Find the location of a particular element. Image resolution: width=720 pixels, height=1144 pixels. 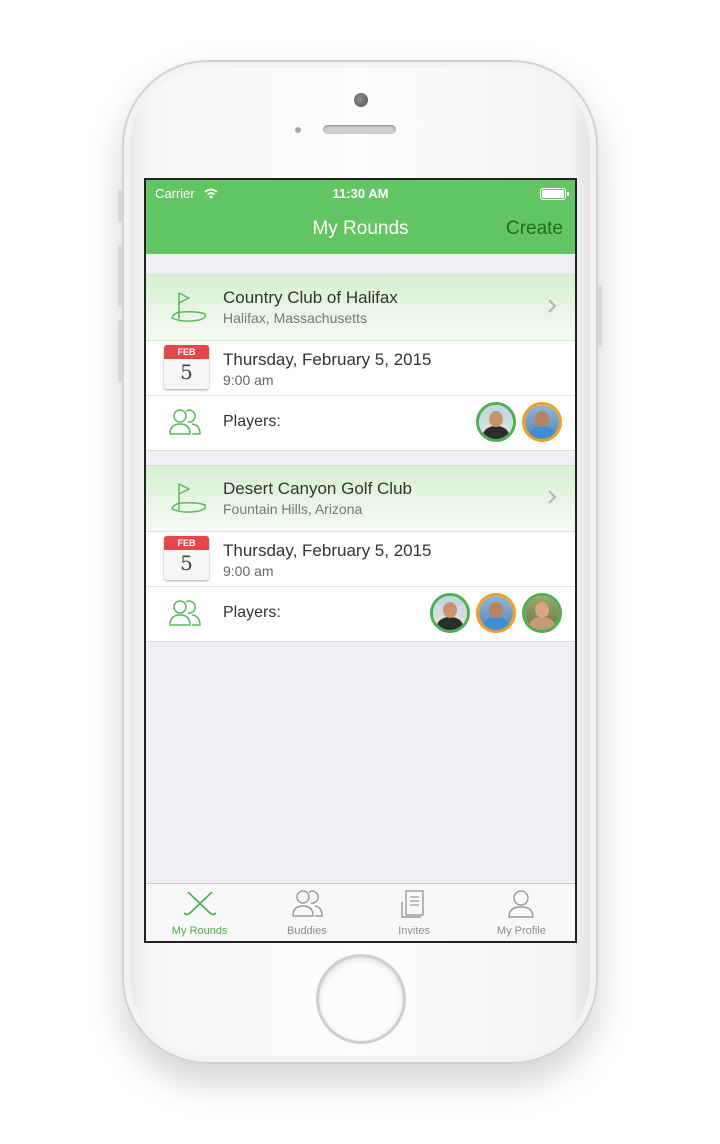

course-location: Halifax, Massachusetts is located at coordinates (295, 318).